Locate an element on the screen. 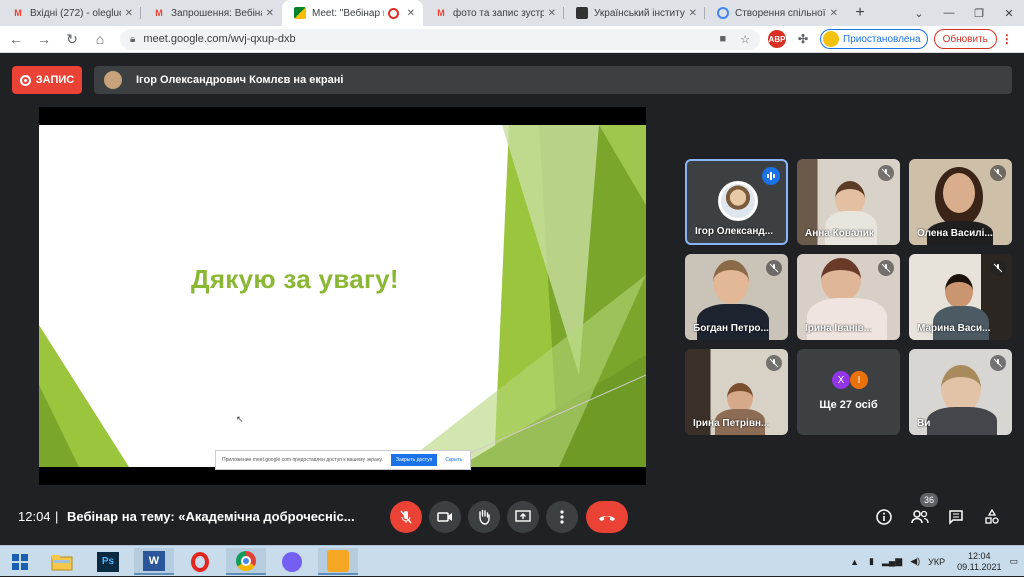  activities-icon is located at coordinates (992, 516).